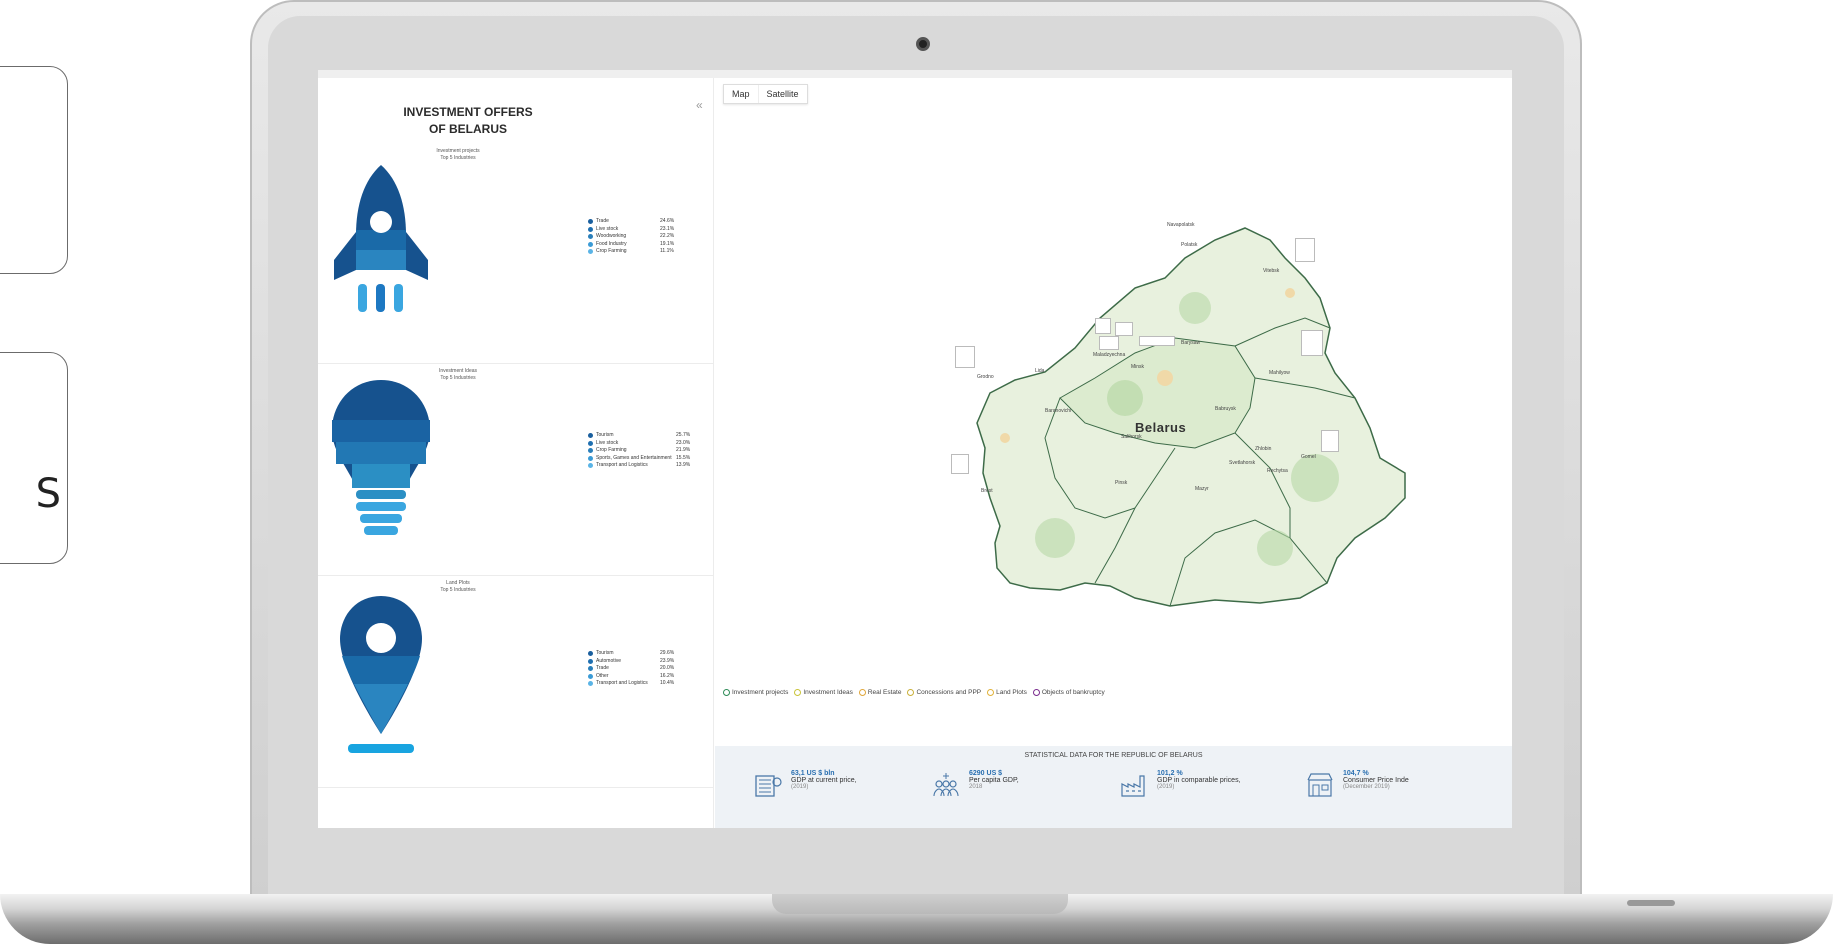 The width and height of the screenshot is (1833, 944). What do you see at coordinates (1007, 692) in the screenshot?
I see `legend-land-plots: Land Plots` at bounding box center [1007, 692].